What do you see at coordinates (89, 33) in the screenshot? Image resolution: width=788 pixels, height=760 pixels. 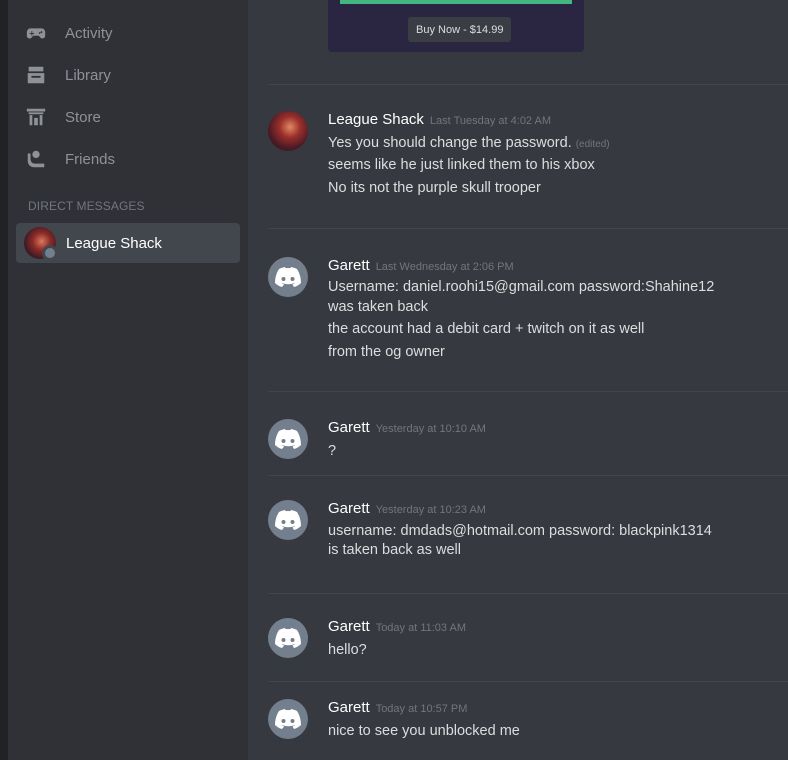 I see `sidebar-item-label: Activity` at bounding box center [89, 33].